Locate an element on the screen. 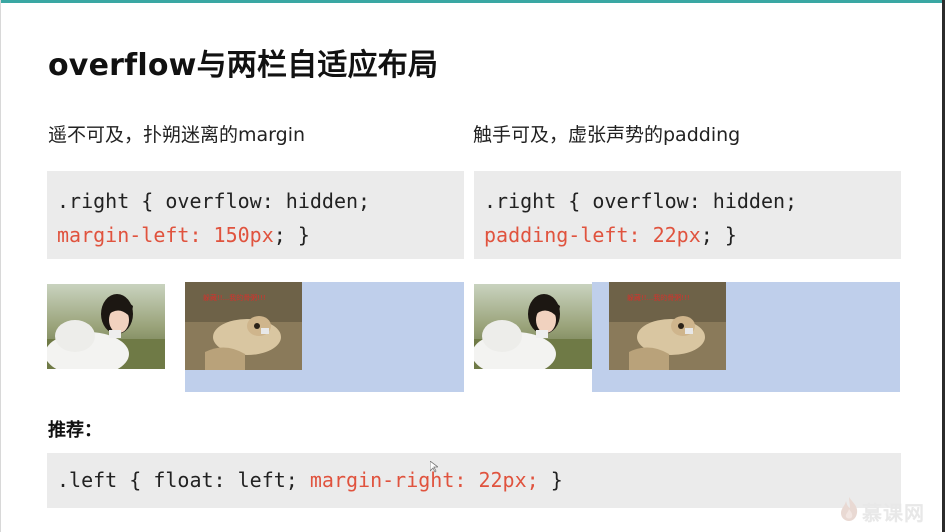 This screenshot has width=945, height=532. code-line: margin-left: 150px; } is located at coordinates (255, 235).